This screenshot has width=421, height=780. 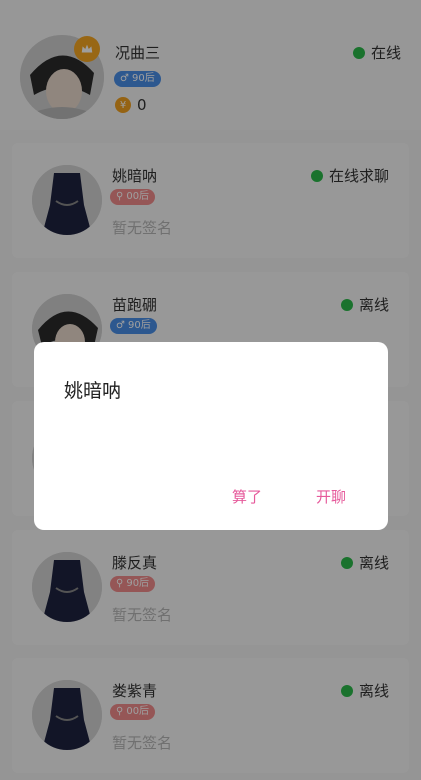 What do you see at coordinates (93, 391) in the screenshot?
I see `dialog-title: 姚暗呐` at bounding box center [93, 391].